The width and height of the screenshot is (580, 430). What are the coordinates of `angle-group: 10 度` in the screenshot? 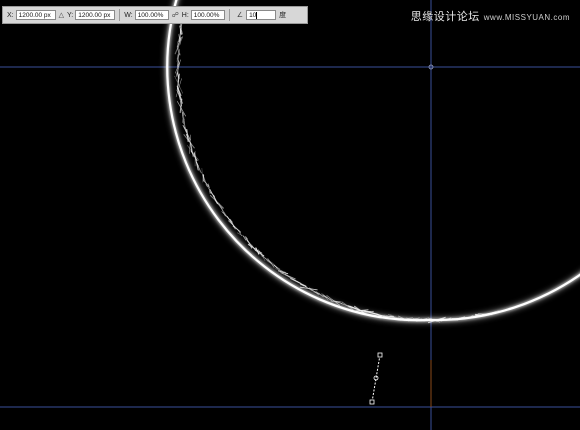 It's located at (267, 15).